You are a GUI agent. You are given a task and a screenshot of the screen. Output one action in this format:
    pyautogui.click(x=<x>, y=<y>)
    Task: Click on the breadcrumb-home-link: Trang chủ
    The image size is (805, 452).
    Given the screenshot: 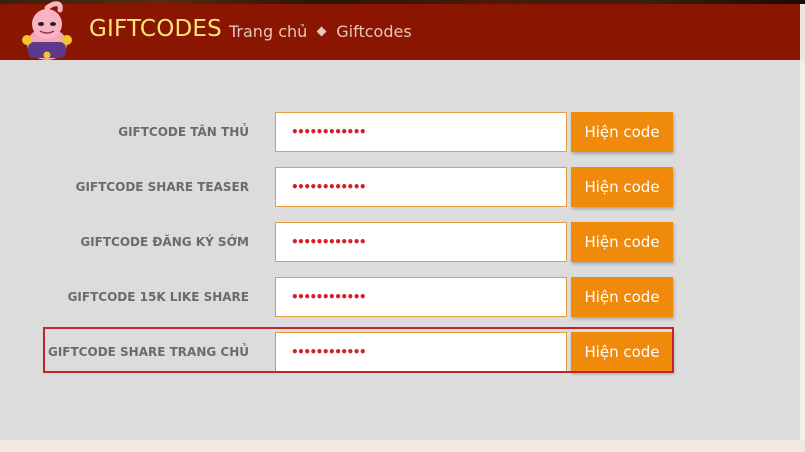 What is the action you would take?
    pyautogui.click(x=268, y=31)
    